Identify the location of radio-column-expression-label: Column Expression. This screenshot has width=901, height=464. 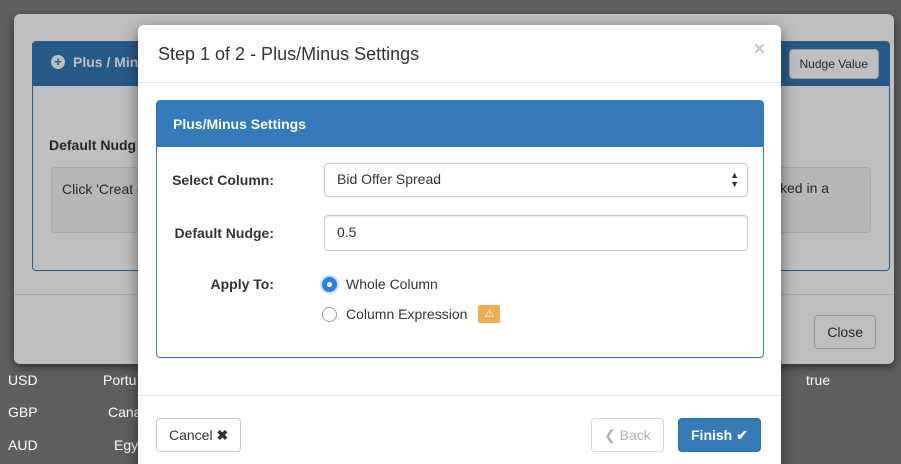
(407, 314).